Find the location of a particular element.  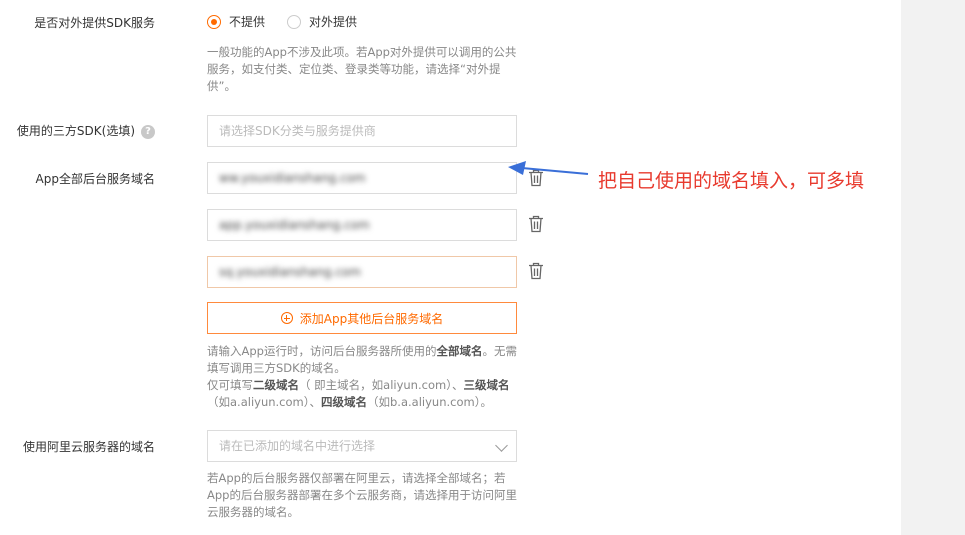

help-bold-second-level: 二级域名 is located at coordinates (276, 385).